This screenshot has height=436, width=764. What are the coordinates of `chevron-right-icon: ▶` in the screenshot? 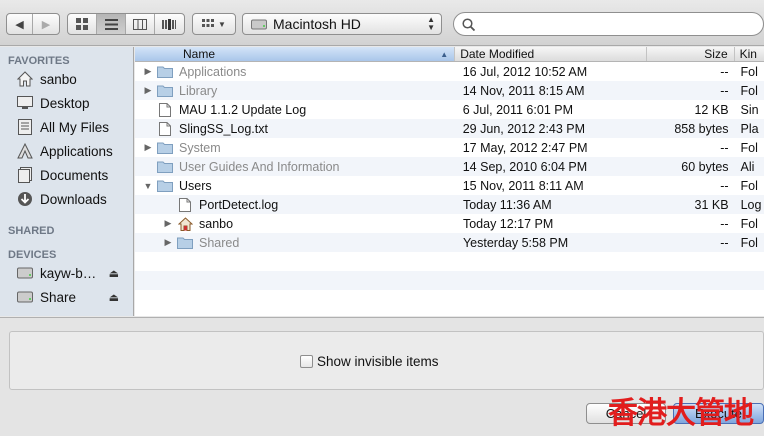 It's located at (46, 24).